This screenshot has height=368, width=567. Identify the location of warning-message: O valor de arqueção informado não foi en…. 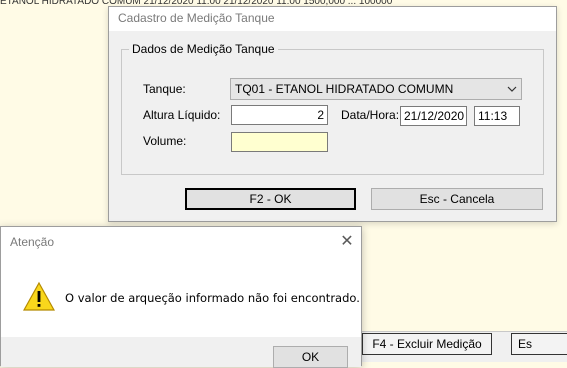
(212, 298).